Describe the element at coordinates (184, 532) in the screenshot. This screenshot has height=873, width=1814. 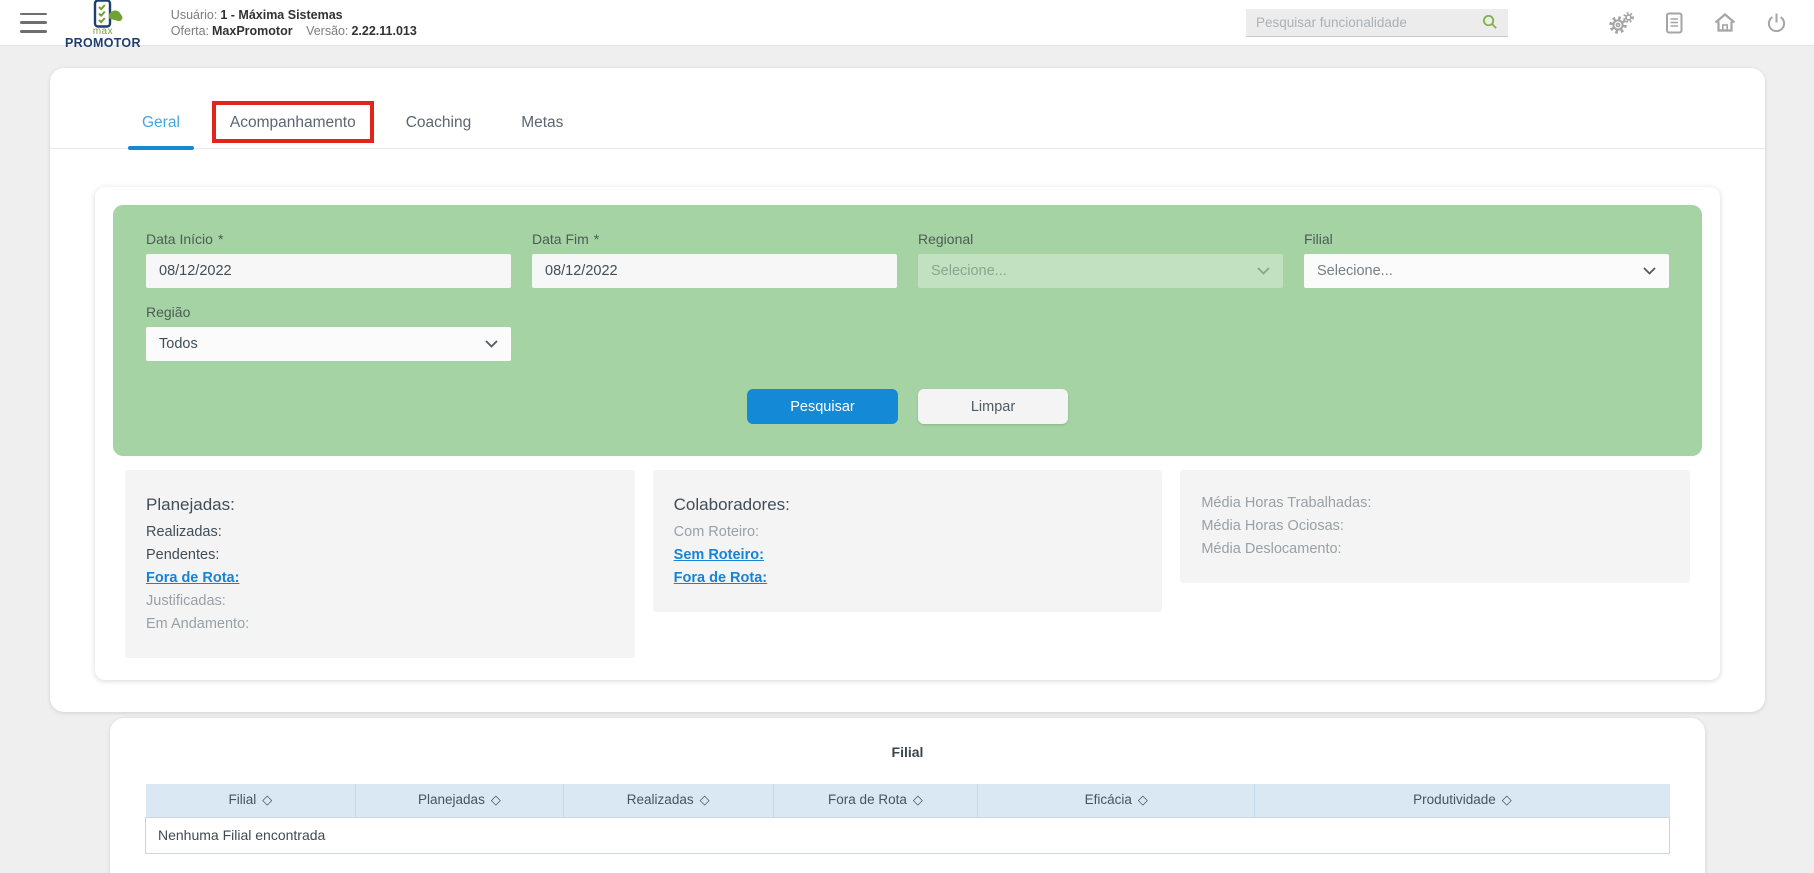
I see `stat-realizadas: Realizadas:` at that location.